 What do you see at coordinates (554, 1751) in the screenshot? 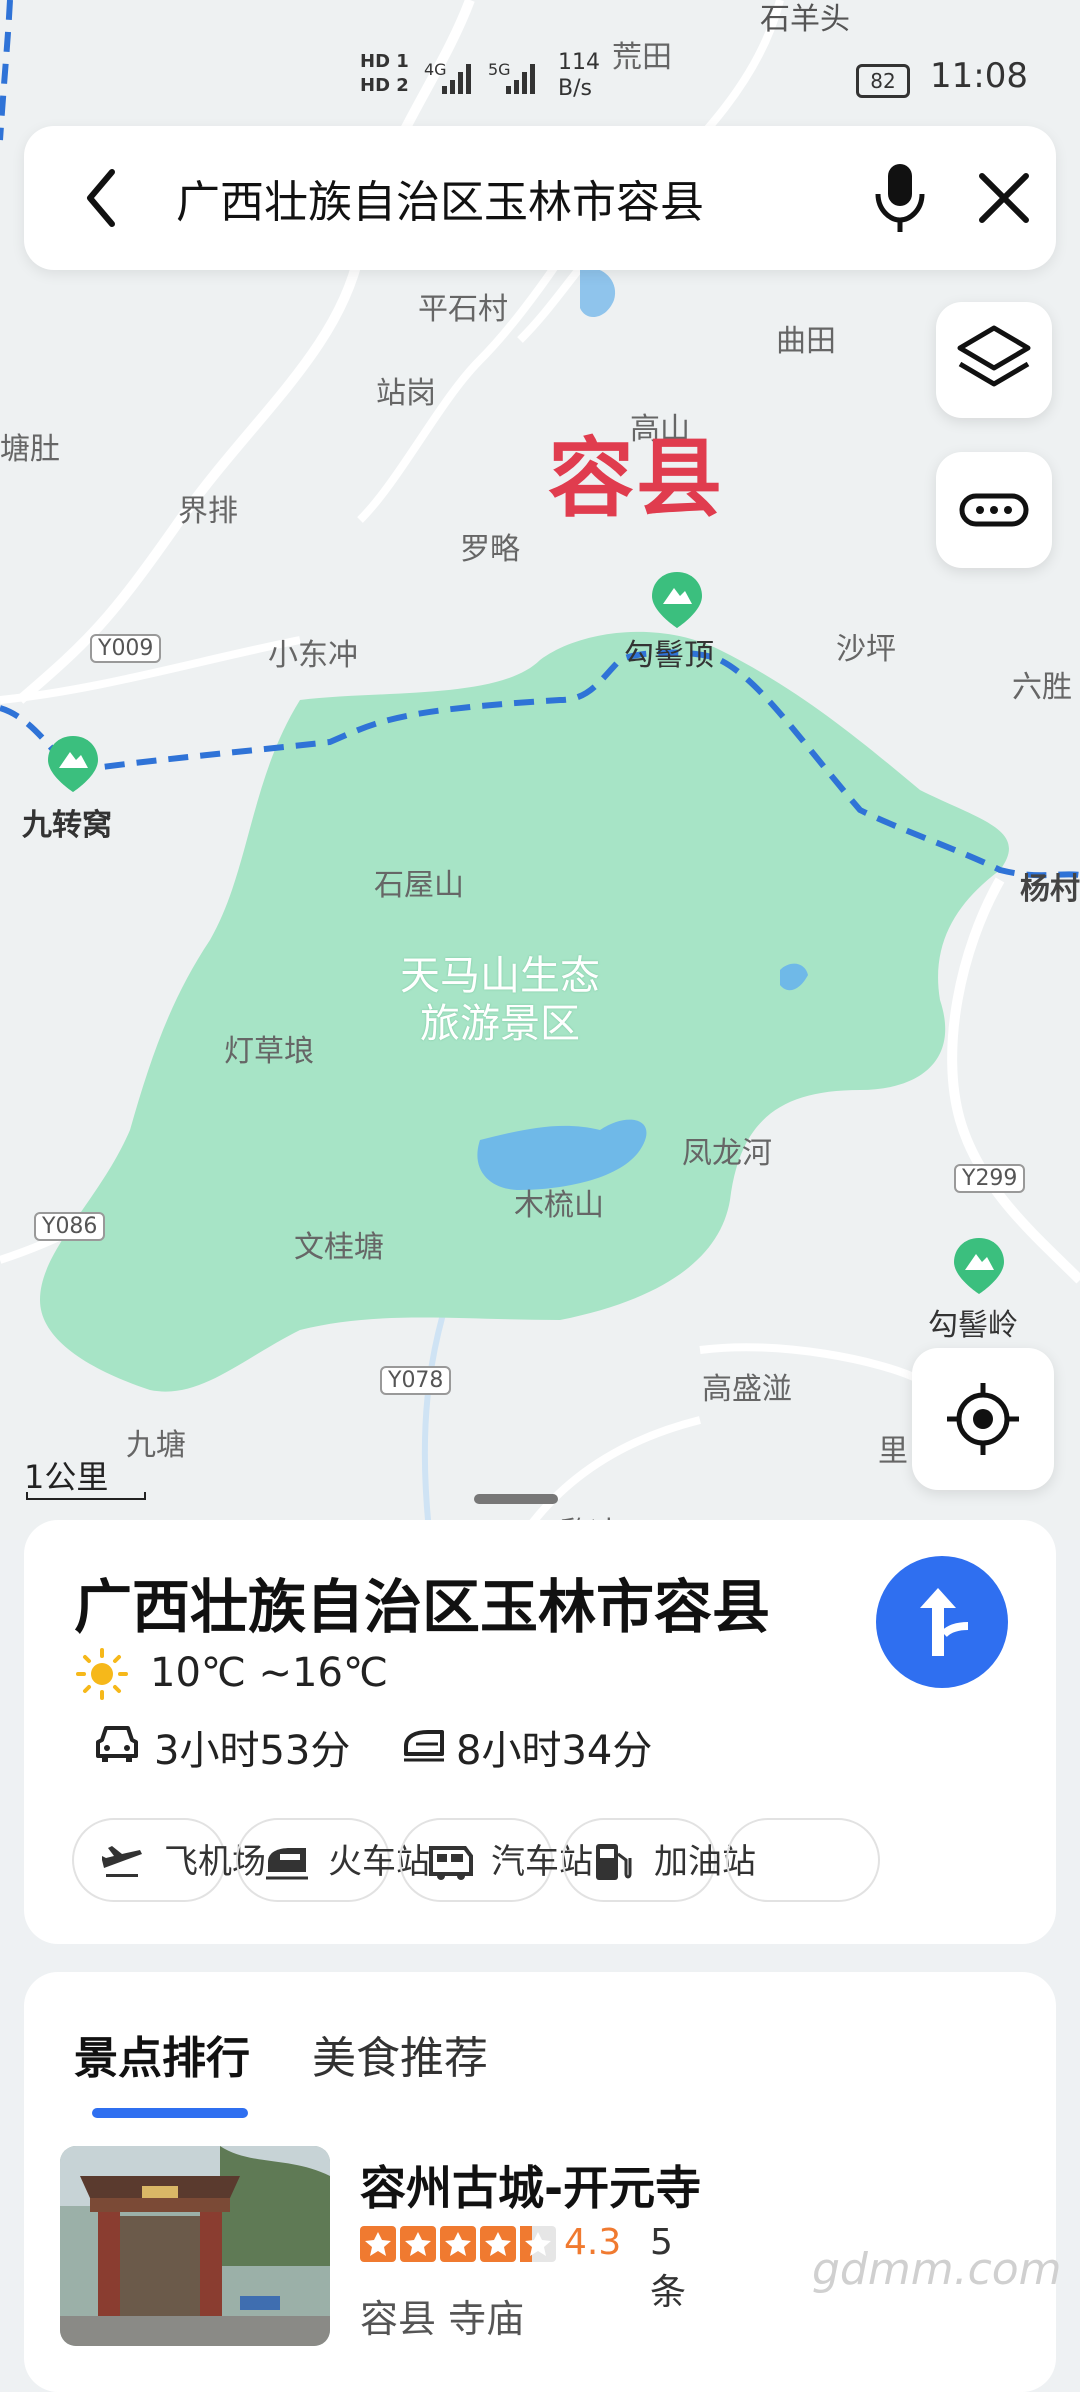
I see `train-time: 8小时34分` at bounding box center [554, 1751].